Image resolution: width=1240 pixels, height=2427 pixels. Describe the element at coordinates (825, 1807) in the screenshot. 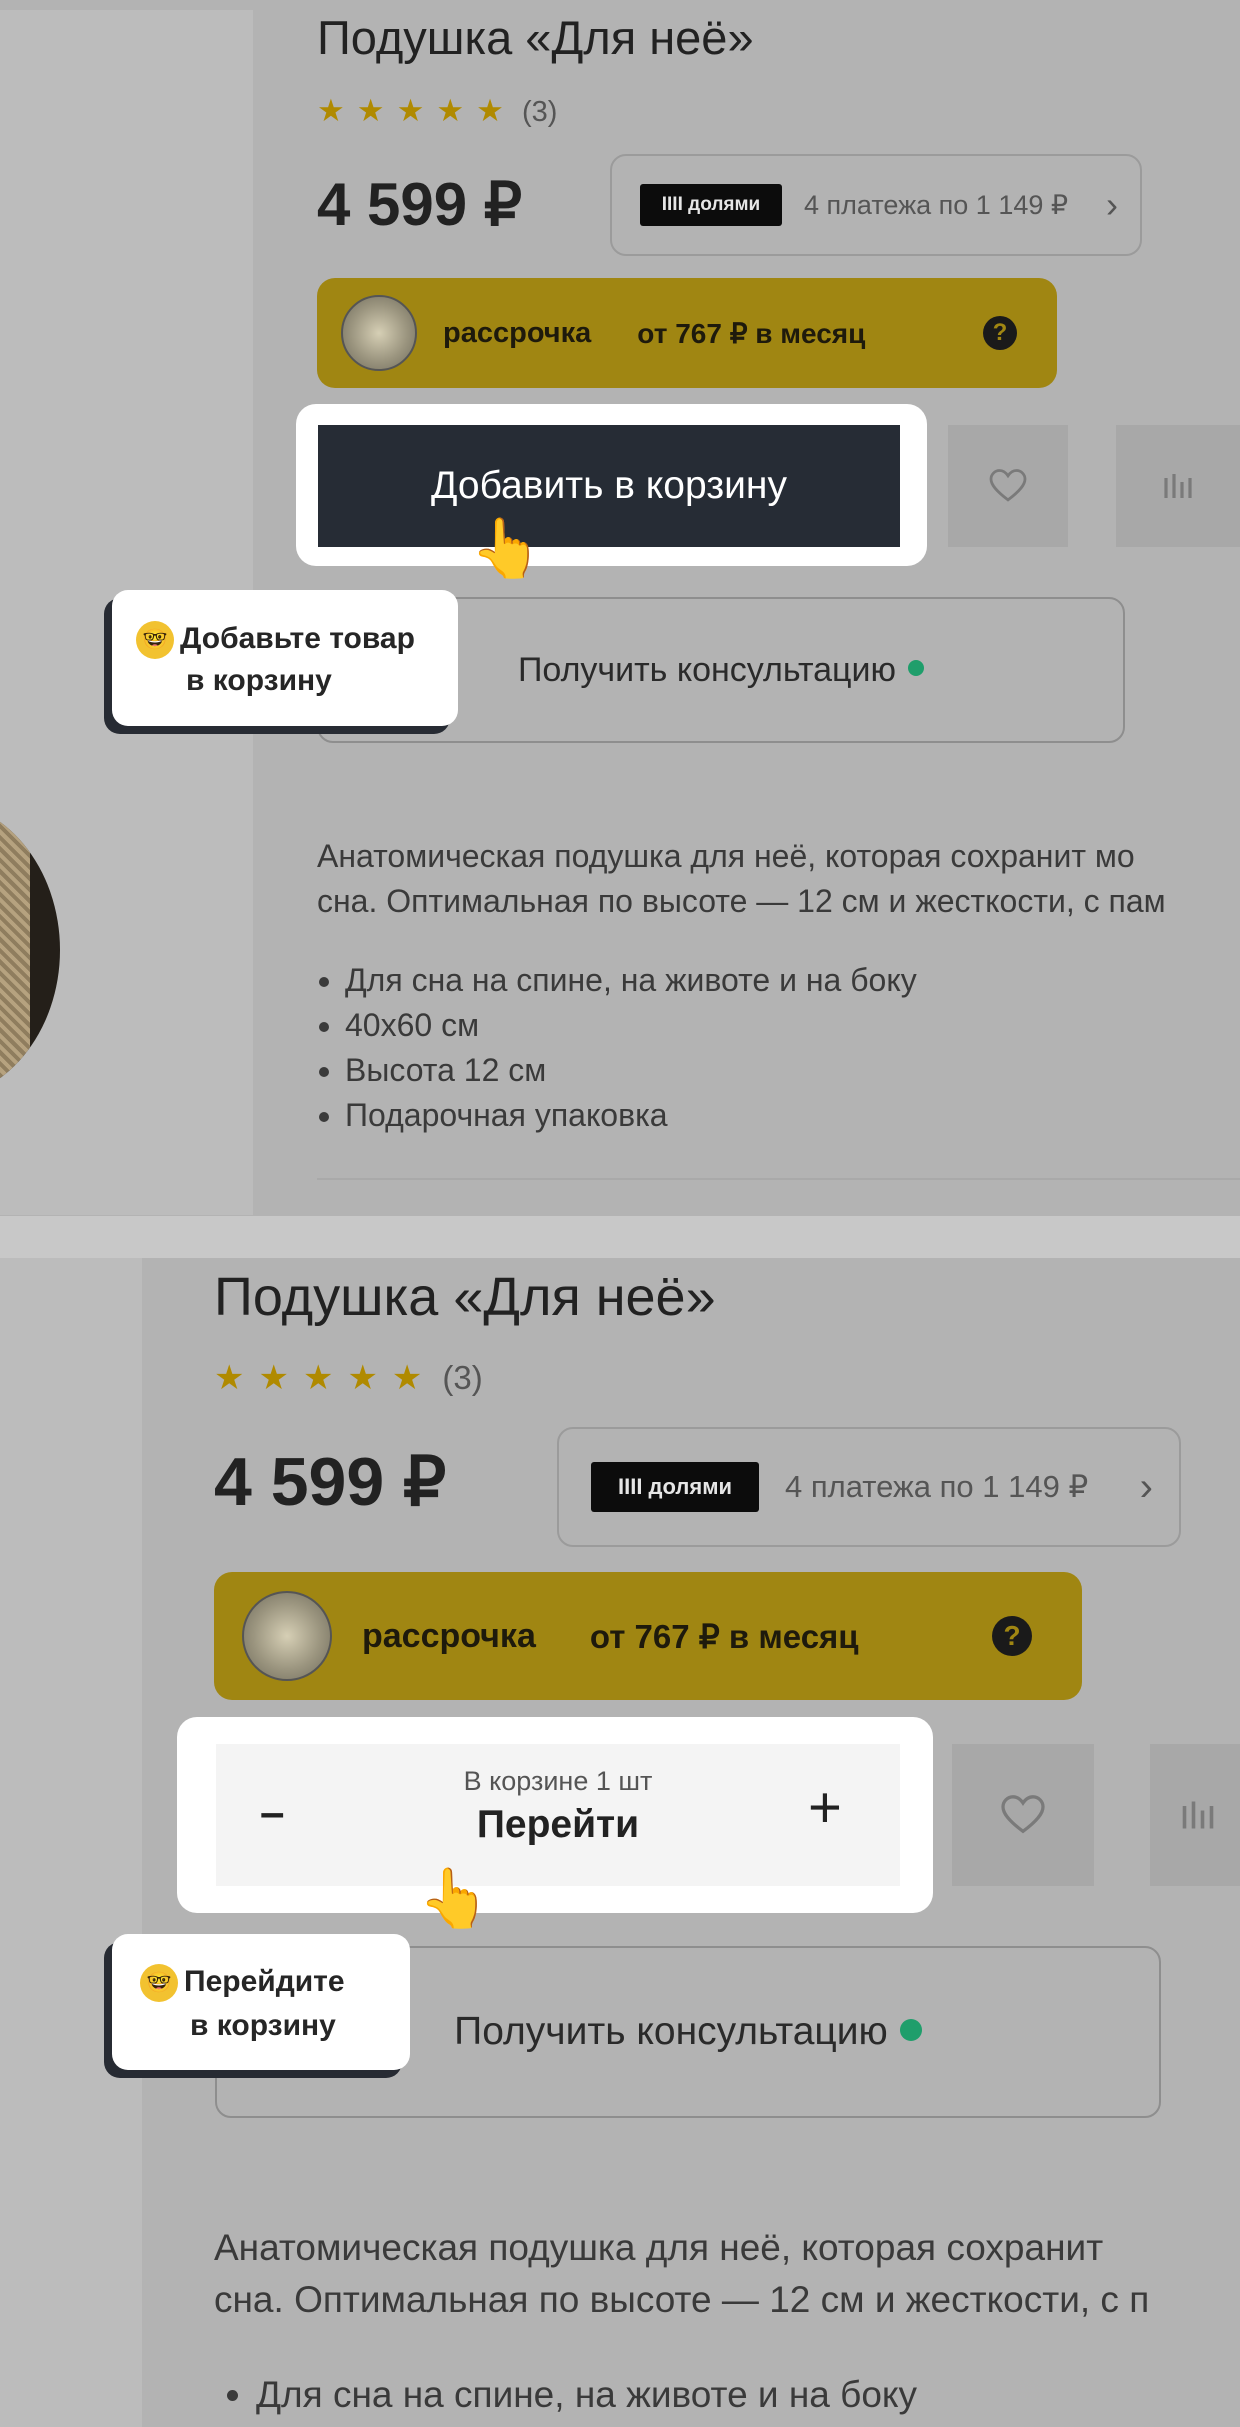

I see `increase-button: +` at that location.